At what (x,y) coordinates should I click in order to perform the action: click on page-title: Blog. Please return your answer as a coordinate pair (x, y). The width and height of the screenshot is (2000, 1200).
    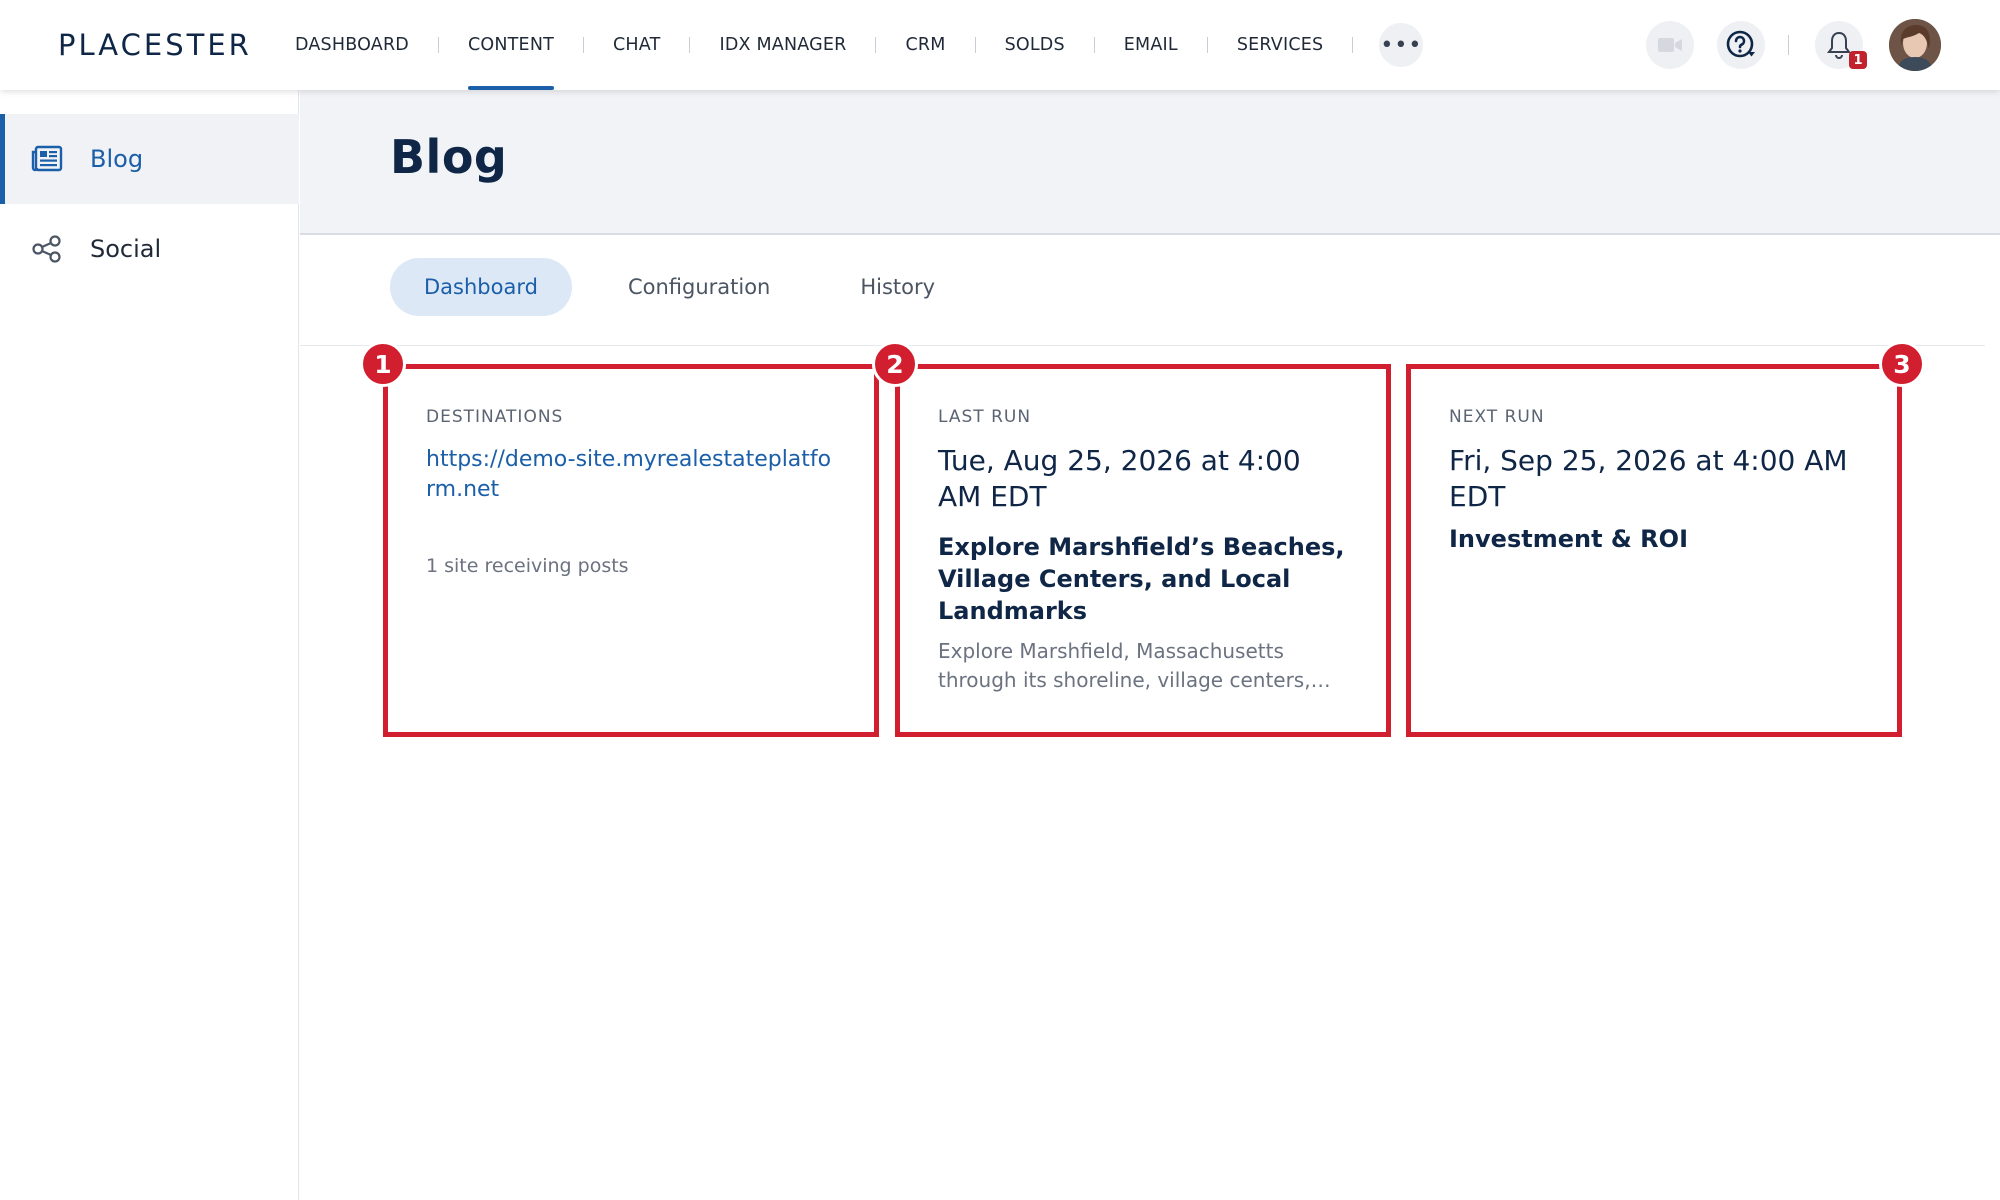
    Looking at the image, I should click on (449, 157).